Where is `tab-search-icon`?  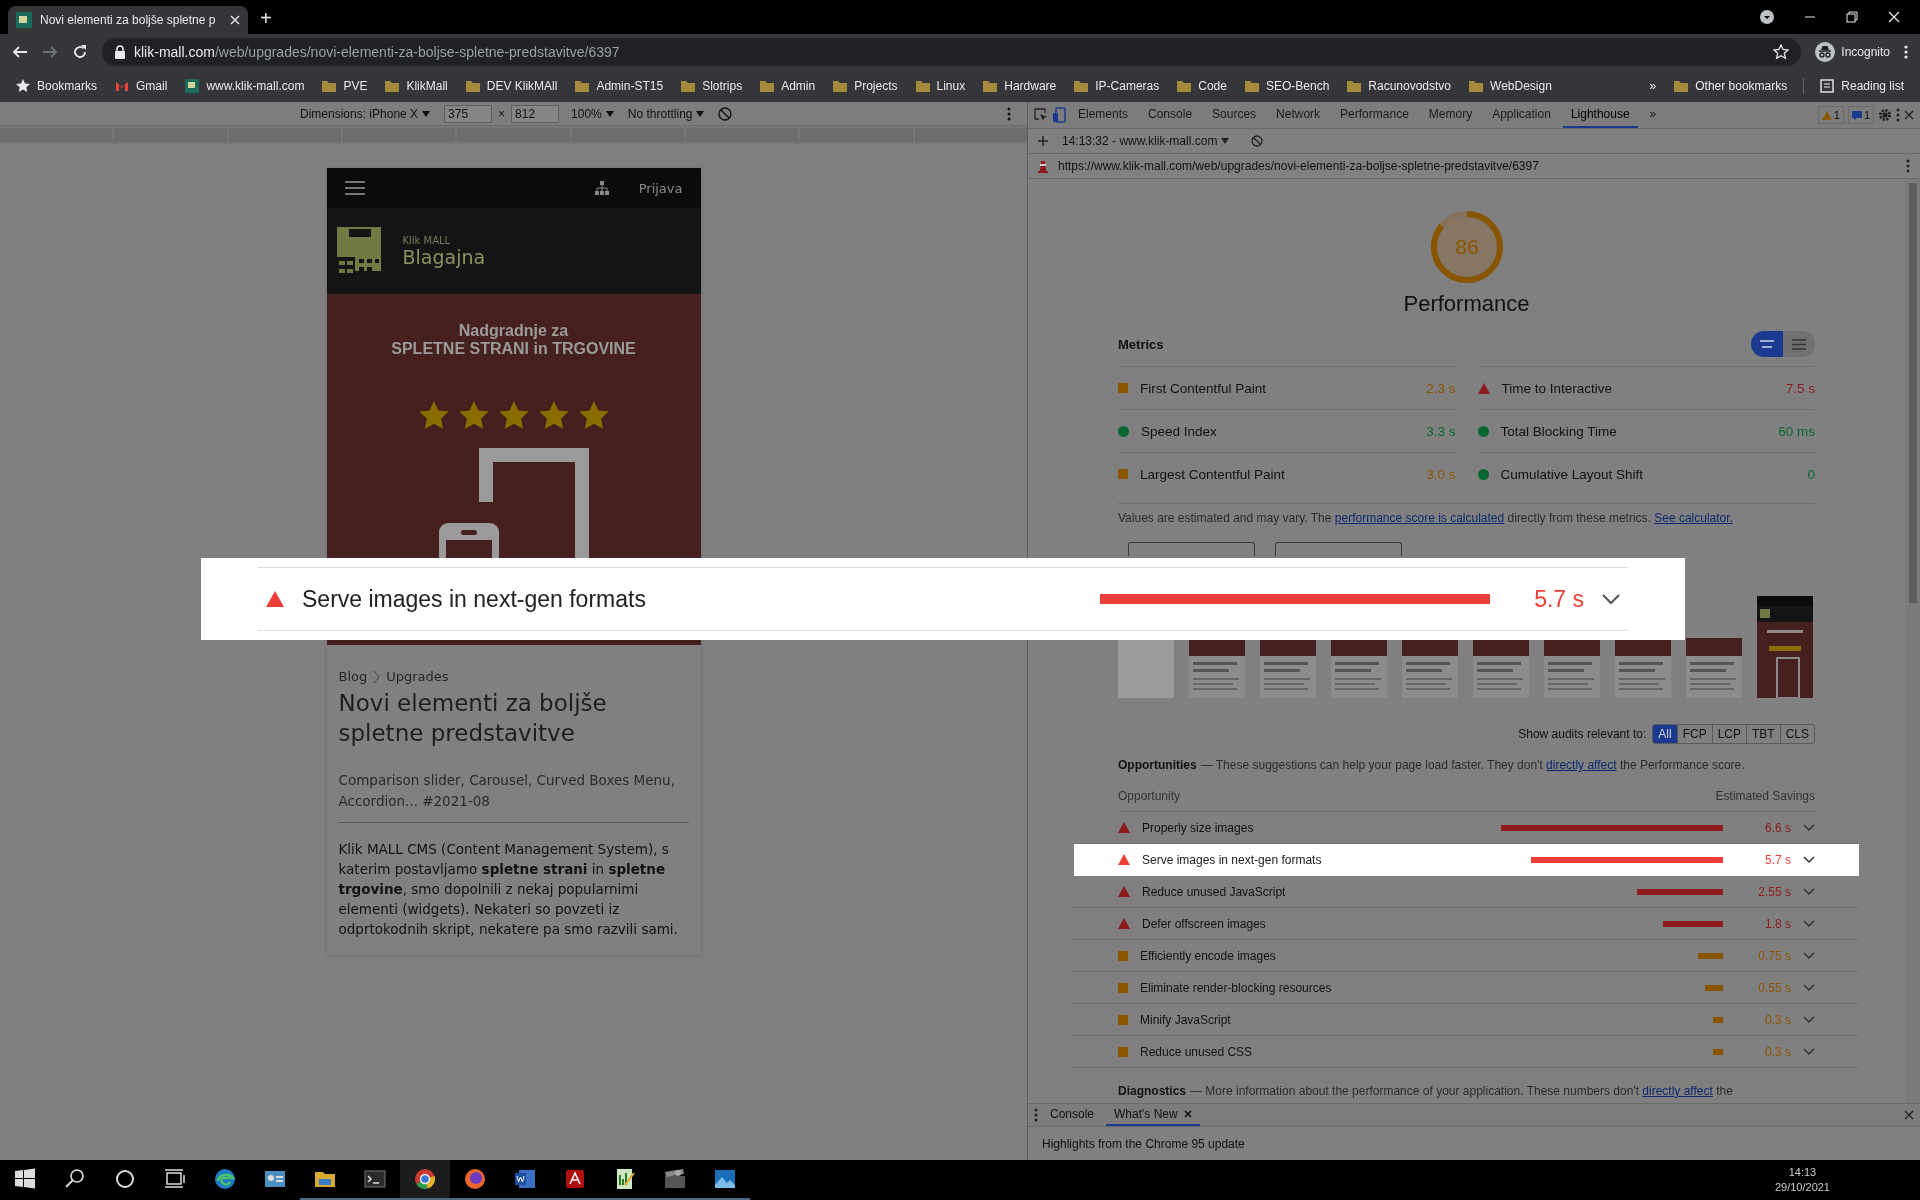
tab-search-icon is located at coordinates (1767, 17).